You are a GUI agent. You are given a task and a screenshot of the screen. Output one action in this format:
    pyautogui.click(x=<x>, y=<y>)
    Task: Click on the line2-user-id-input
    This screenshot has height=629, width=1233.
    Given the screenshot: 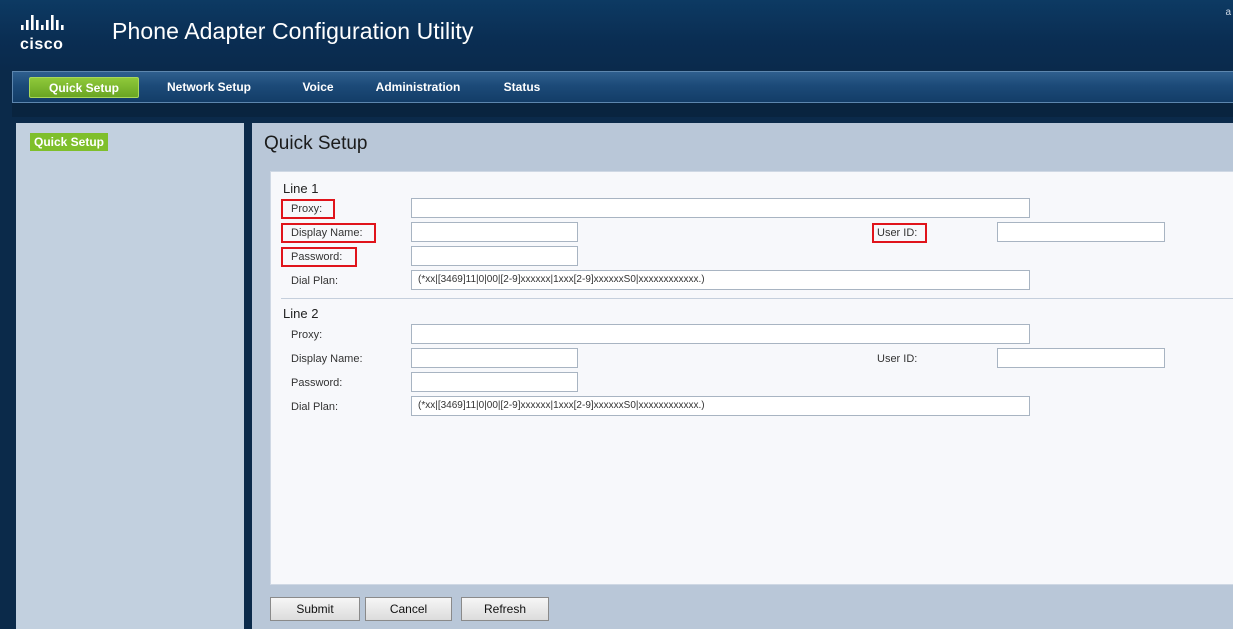 What is the action you would take?
    pyautogui.click(x=1081, y=358)
    